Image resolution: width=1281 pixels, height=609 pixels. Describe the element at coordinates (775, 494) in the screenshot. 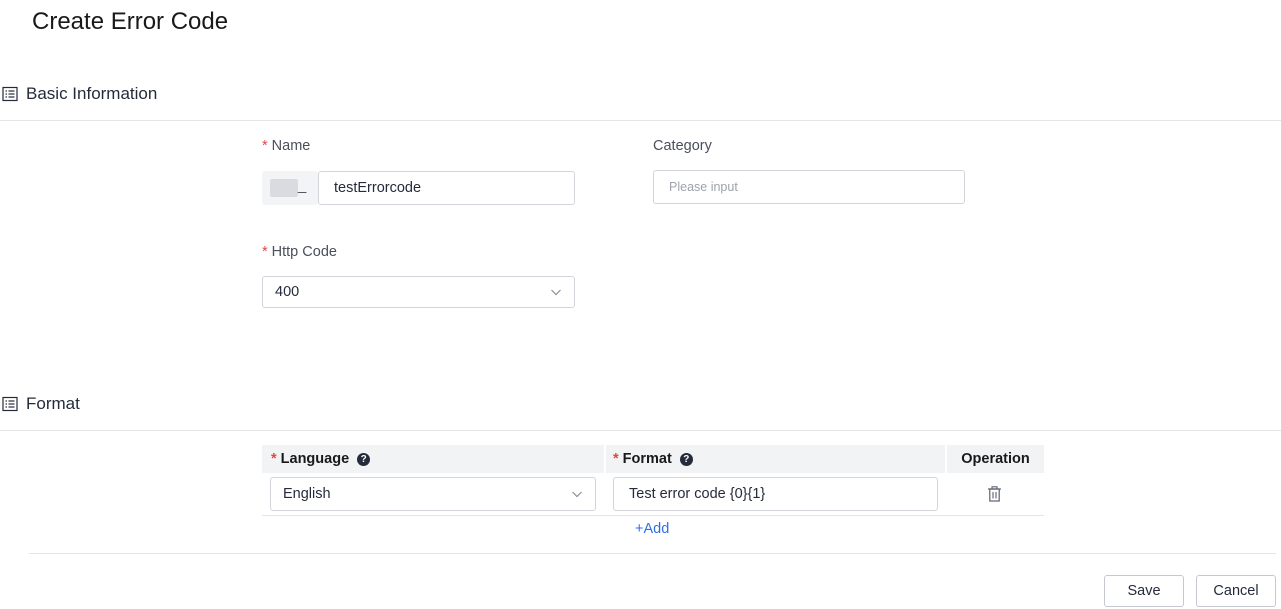

I see `format-input: Test error code {0}{1}` at that location.